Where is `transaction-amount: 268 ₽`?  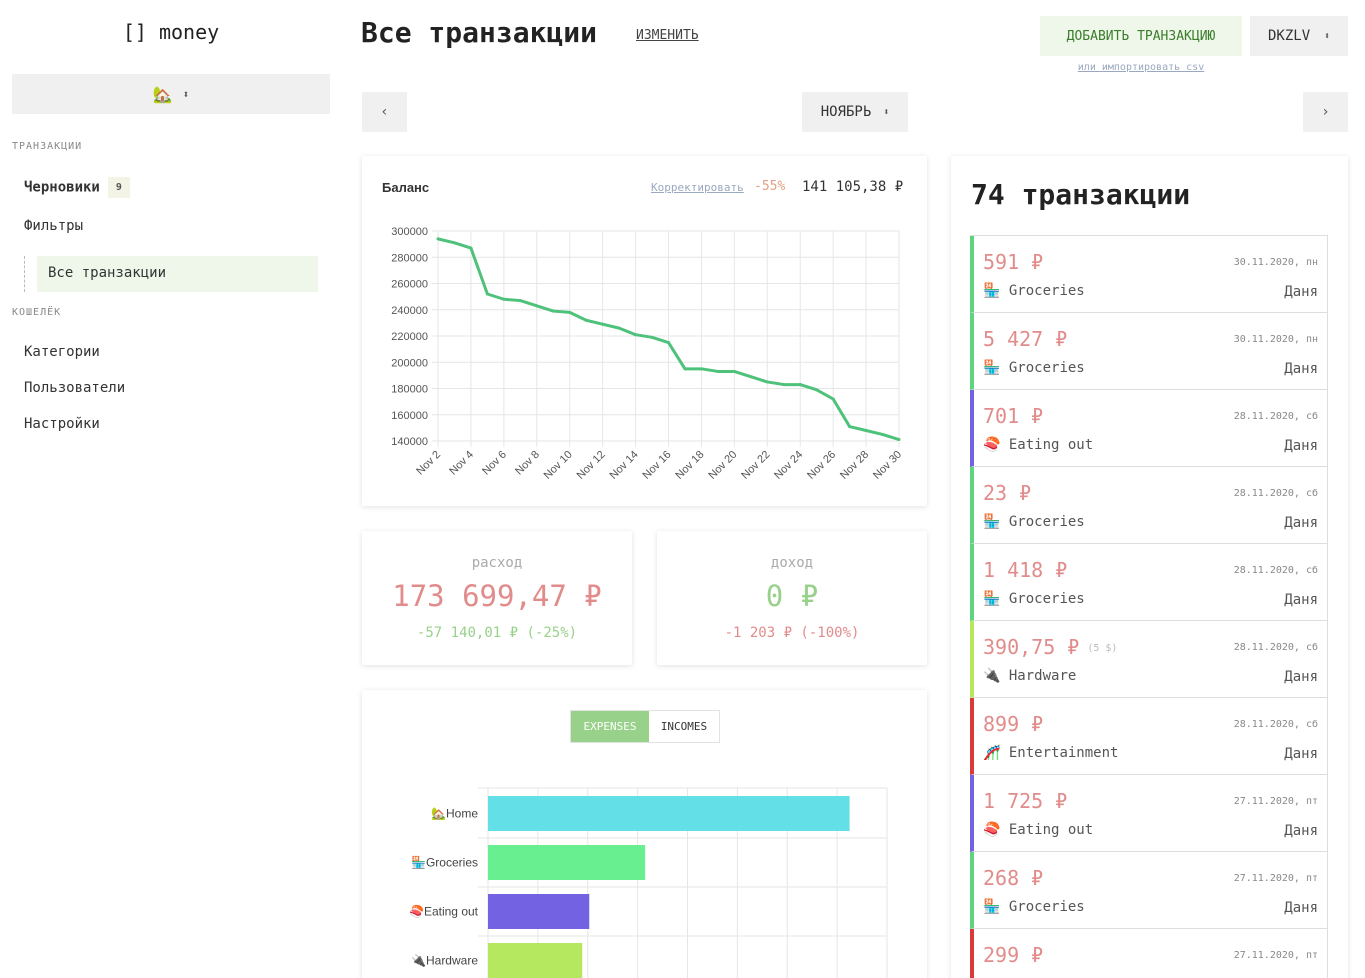
transaction-amount: 268 ₽ is located at coordinates (1013, 878).